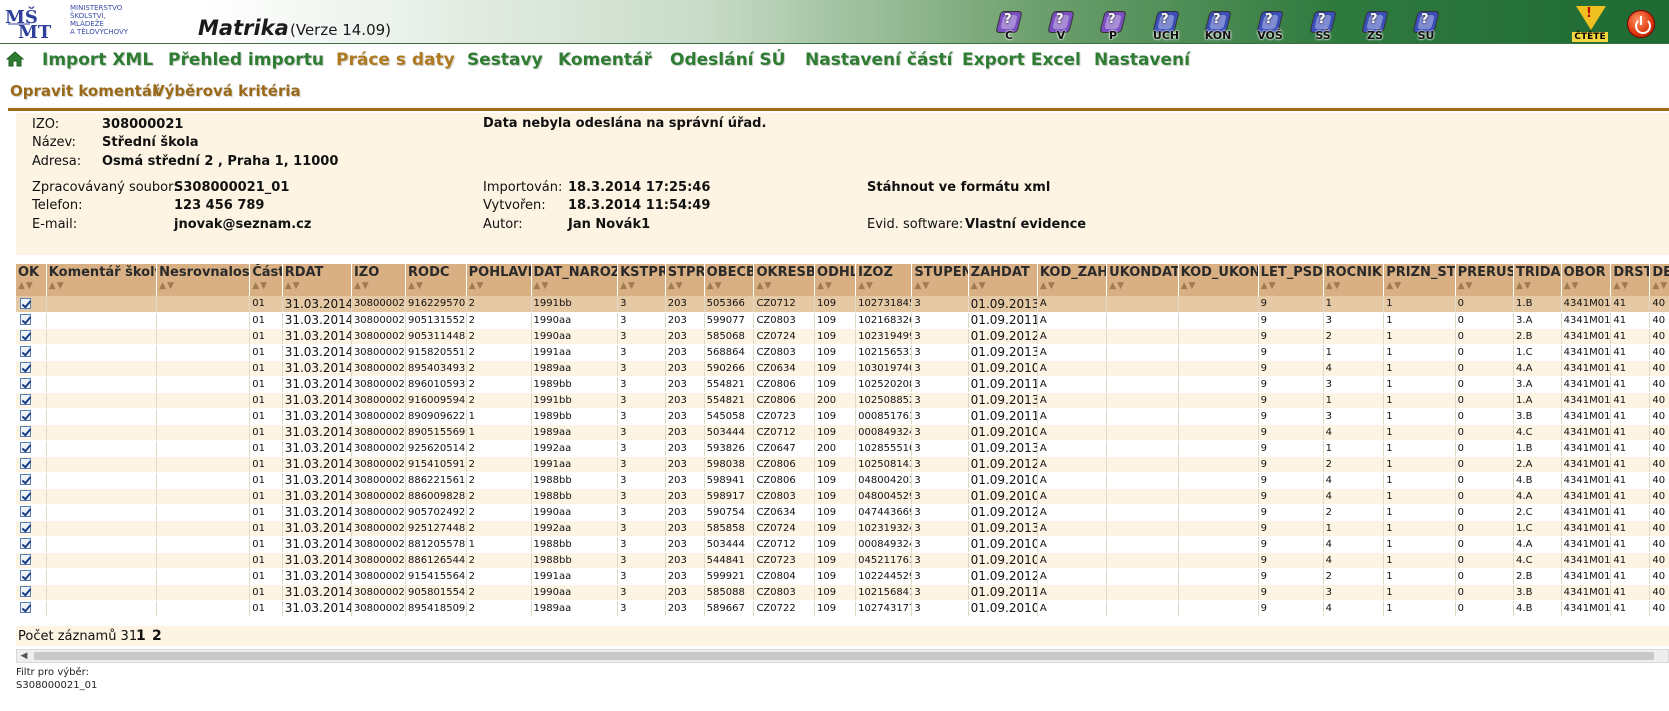 Image resolution: width=1669 pixels, height=711 pixels. I want to click on column-header-dat-naroz: DAT_NAROZ ▲▼, so click(575, 280).